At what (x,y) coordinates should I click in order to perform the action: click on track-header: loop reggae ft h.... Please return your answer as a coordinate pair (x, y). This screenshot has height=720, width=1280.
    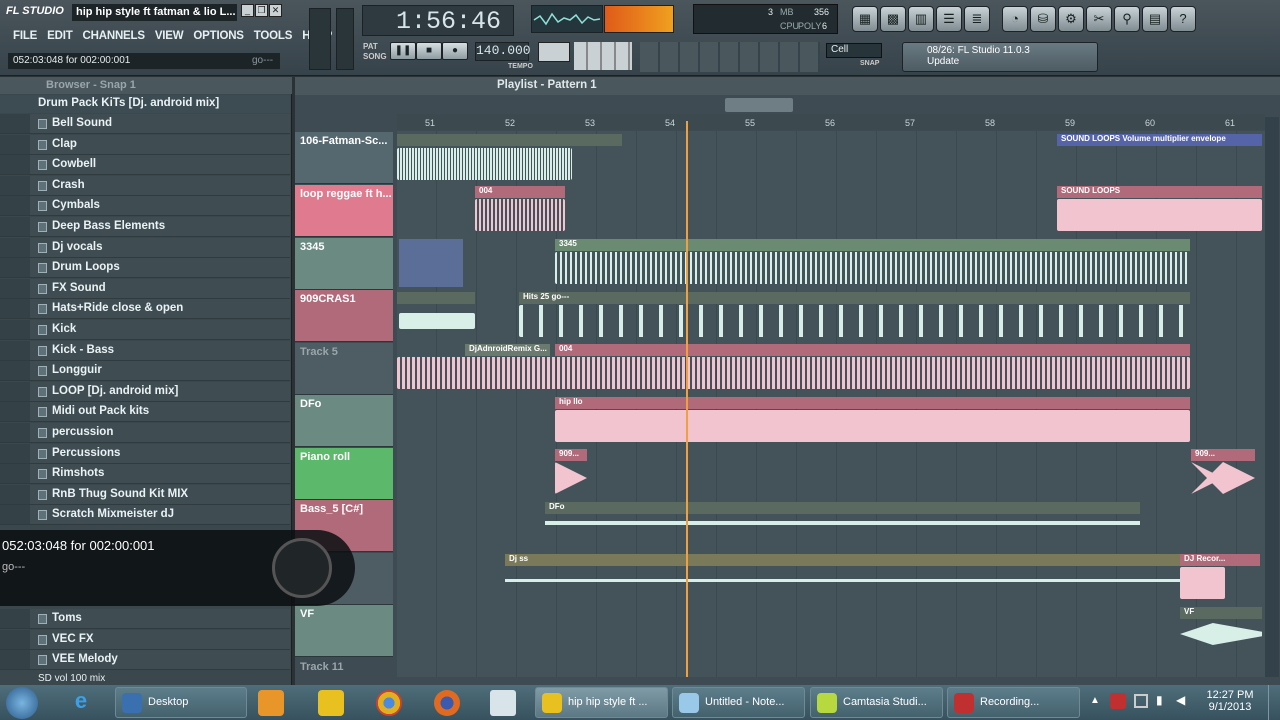
    Looking at the image, I should click on (344, 211).